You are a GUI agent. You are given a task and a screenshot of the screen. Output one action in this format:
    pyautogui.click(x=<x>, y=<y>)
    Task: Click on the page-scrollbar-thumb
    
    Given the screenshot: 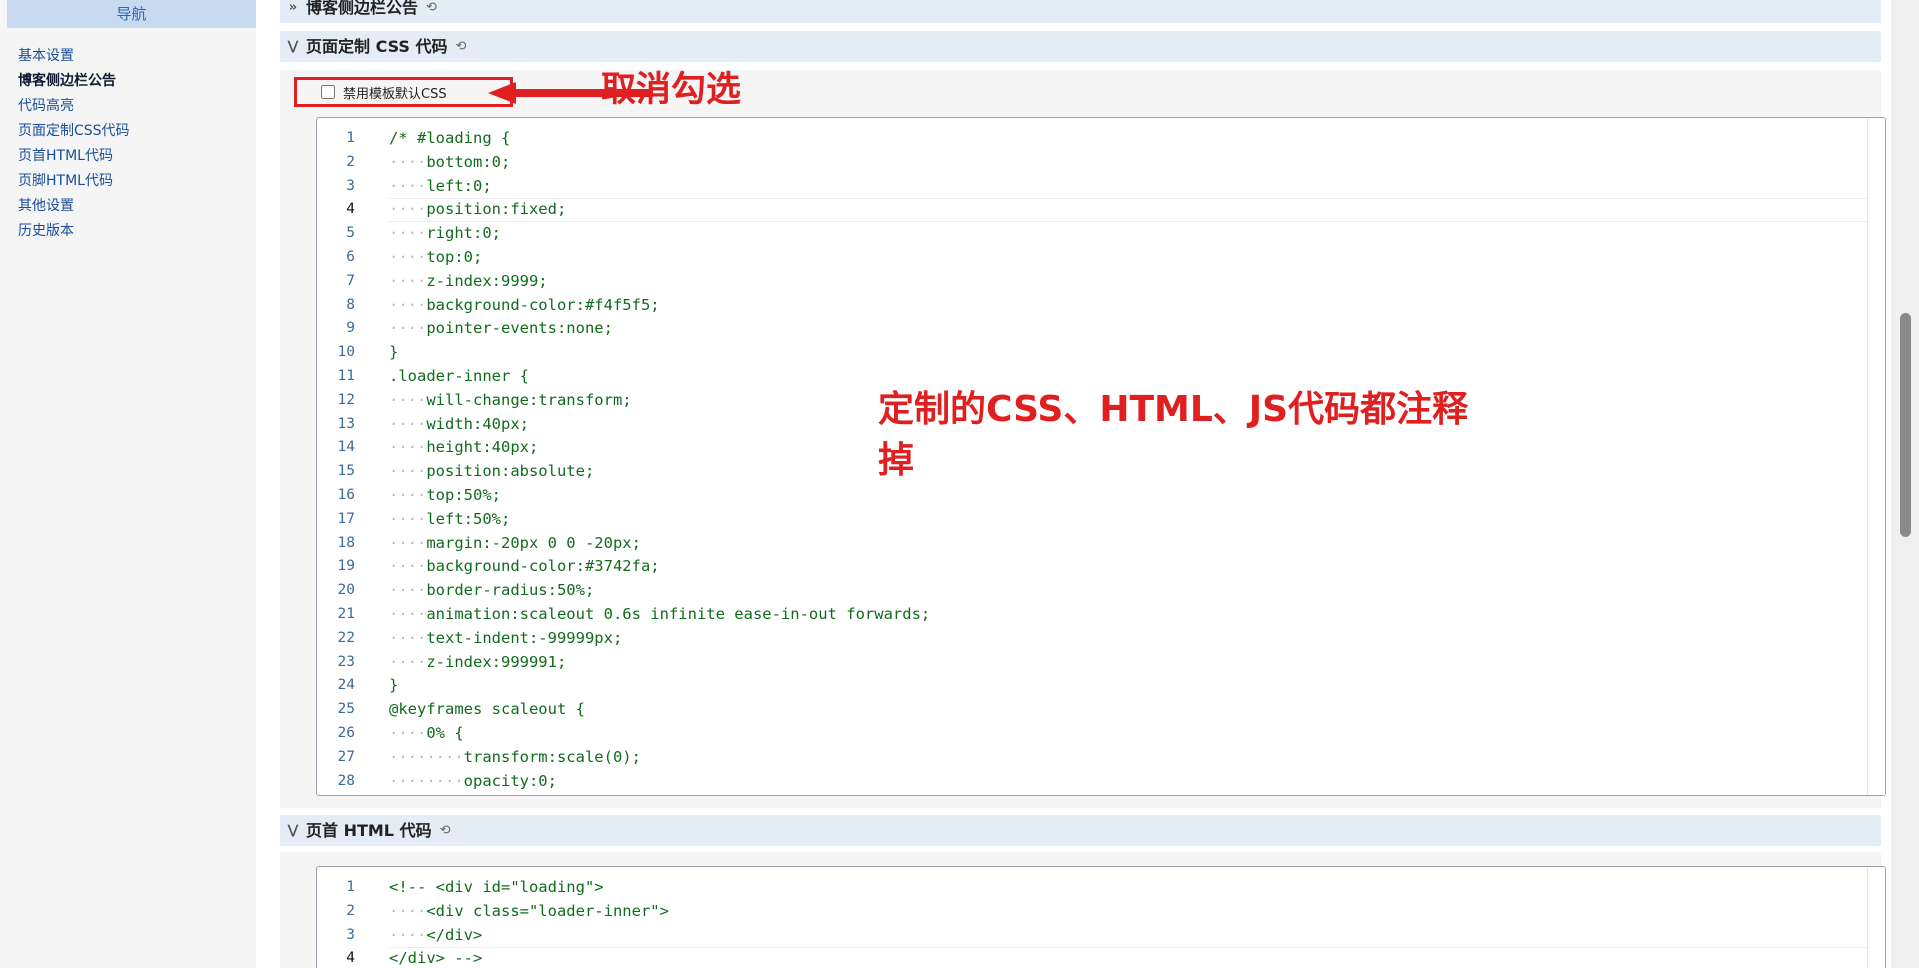 What is the action you would take?
    pyautogui.click(x=1905, y=425)
    